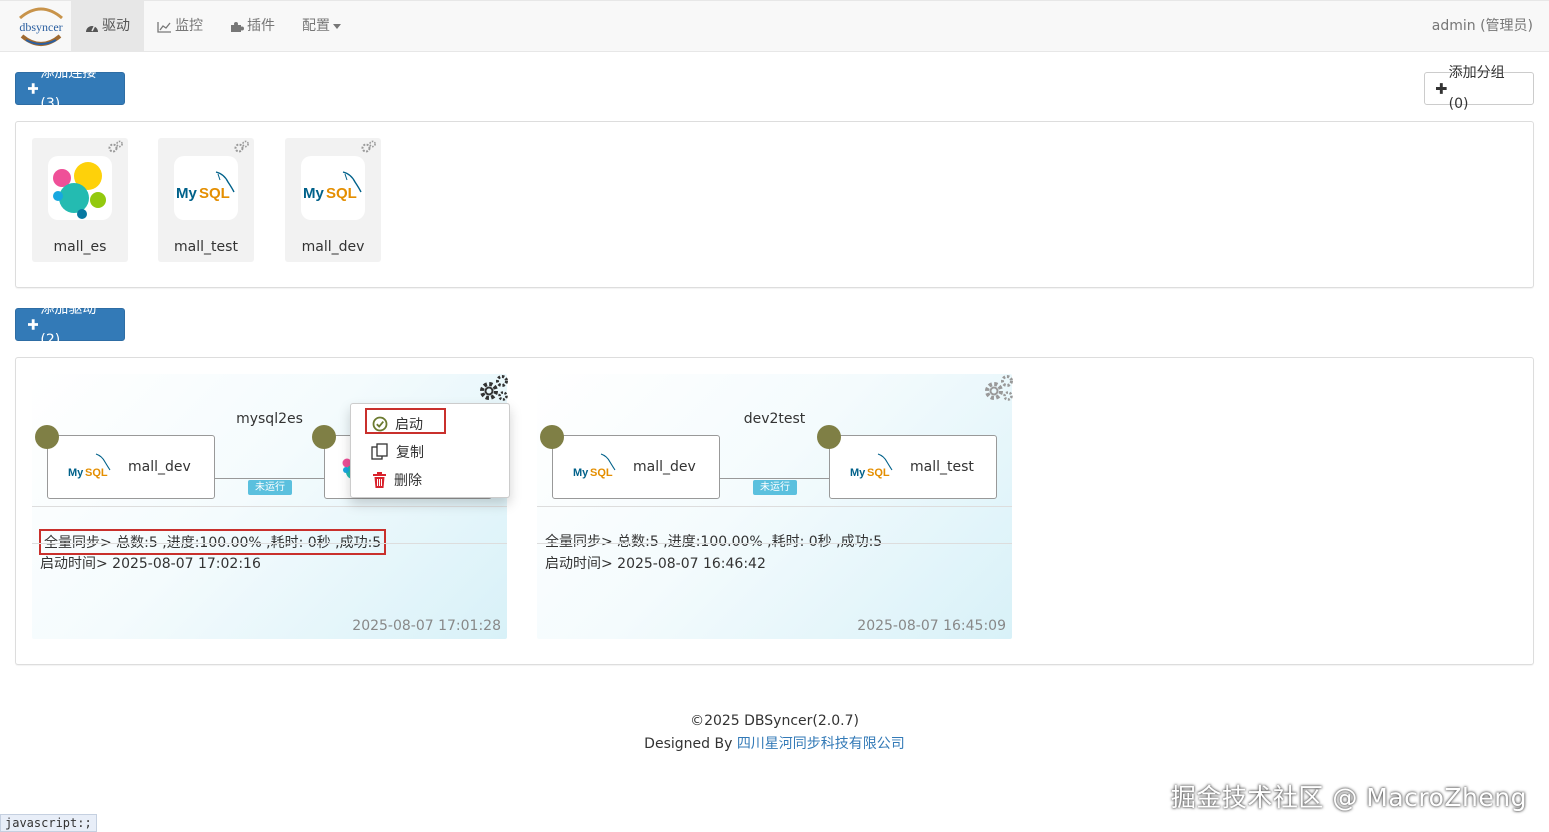  I want to click on add-driver-button: 添加驱动(2), so click(70, 324).